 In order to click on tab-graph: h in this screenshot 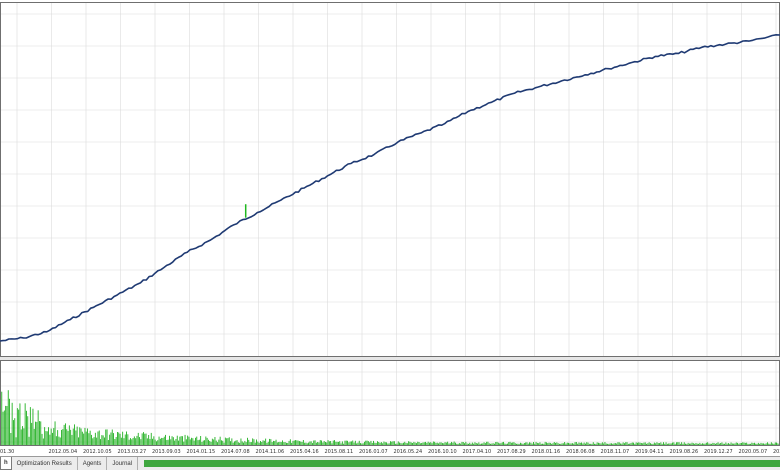, I will do `click(6, 463)`.